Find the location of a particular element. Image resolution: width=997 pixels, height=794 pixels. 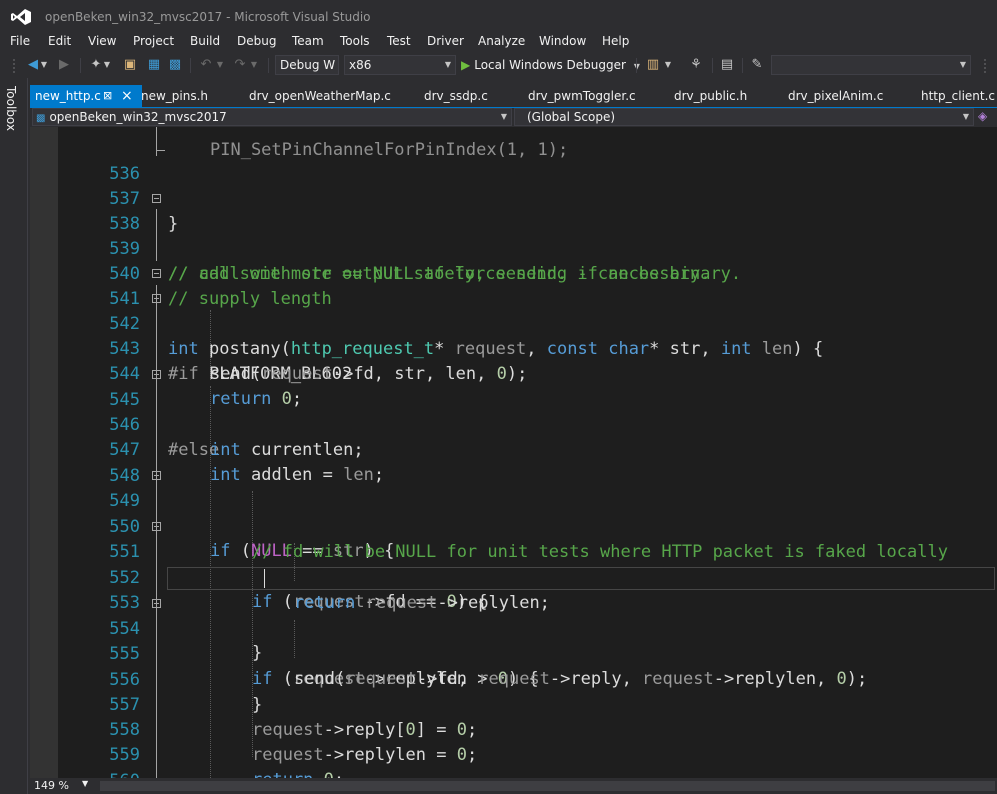

tab-label: drv_public.h is located at coordinates (711, 96).